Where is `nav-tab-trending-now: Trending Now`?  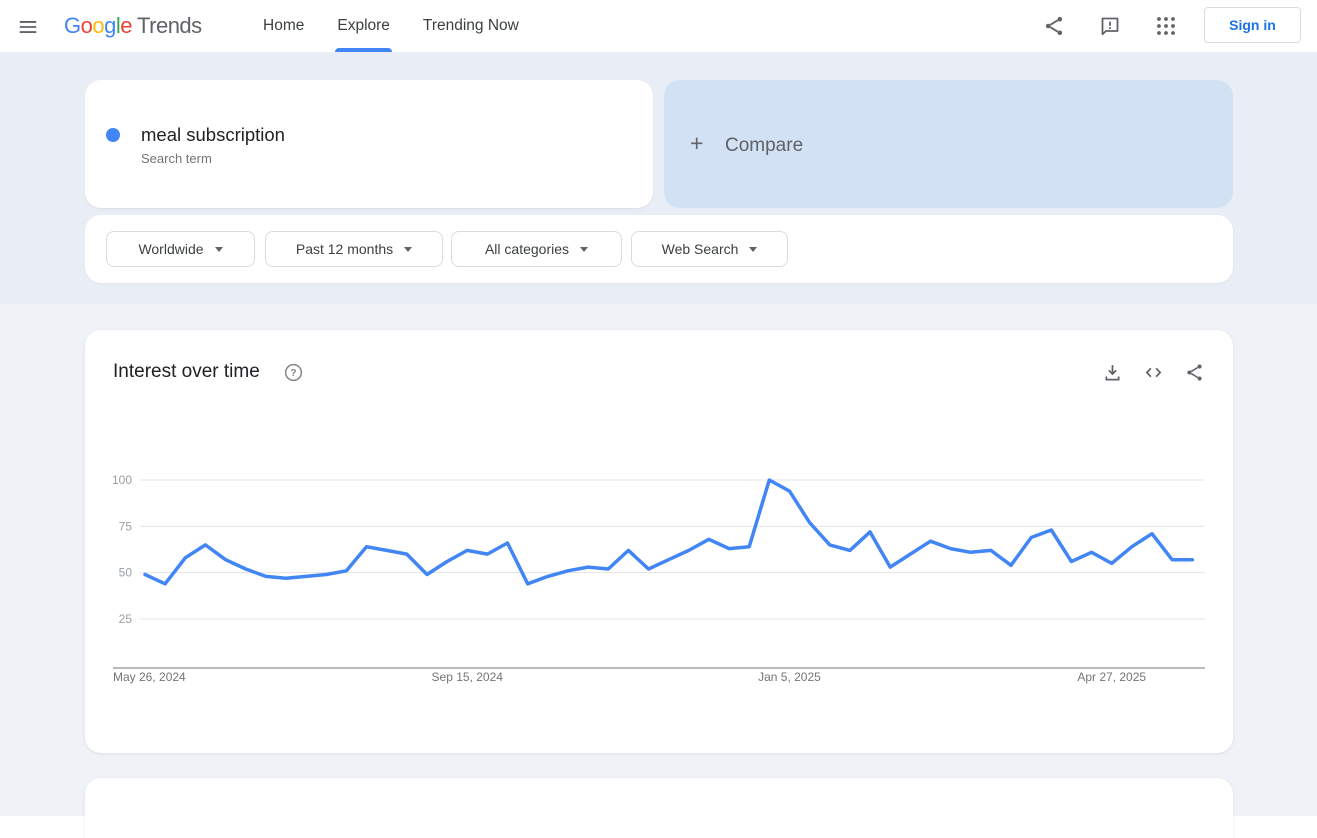 nav-tab-trending-now: Trending Now is located at coordinates (471, 26).